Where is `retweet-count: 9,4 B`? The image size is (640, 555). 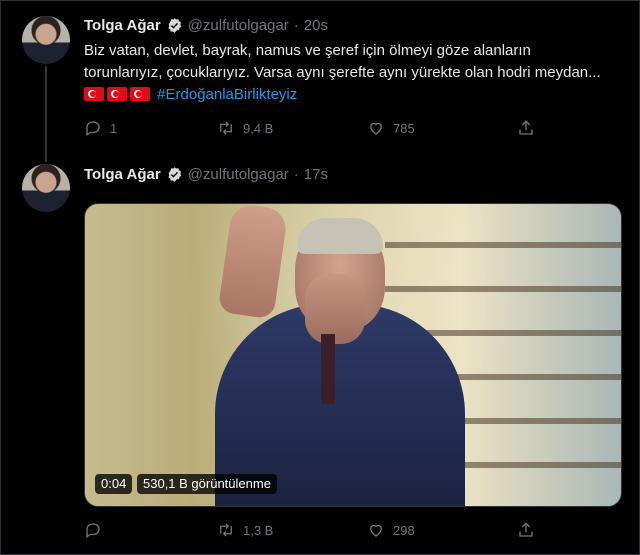 retweet-count: 9,4 B is located at coordinates (258, 128).